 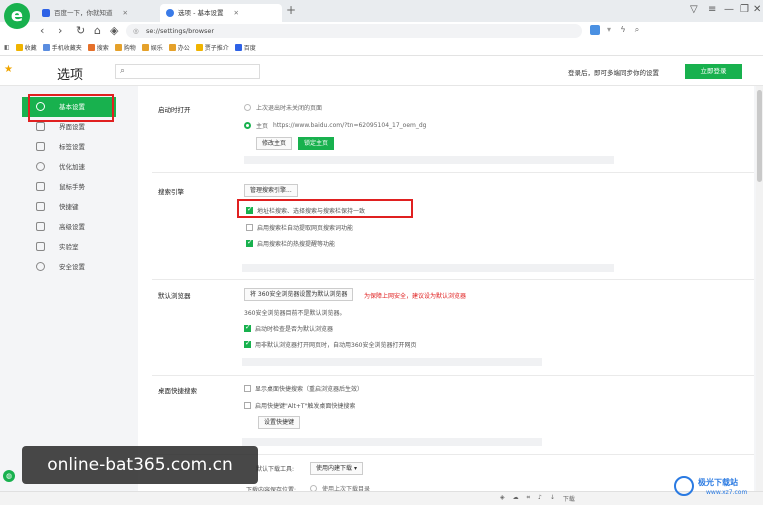 What do you see at coordinates (72, 127) in the screenshot?
I see `sidebar-item-label: 界面设置` at bounding box center [72, 127].